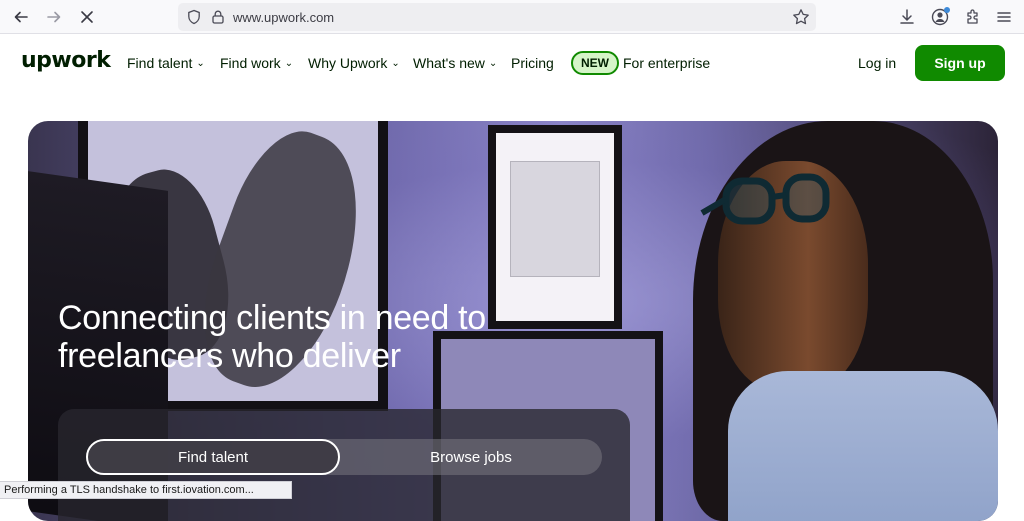 The width and height of the screenshot is (1024, 521). I want to click on nav-label: Find work, so click(250, 63).